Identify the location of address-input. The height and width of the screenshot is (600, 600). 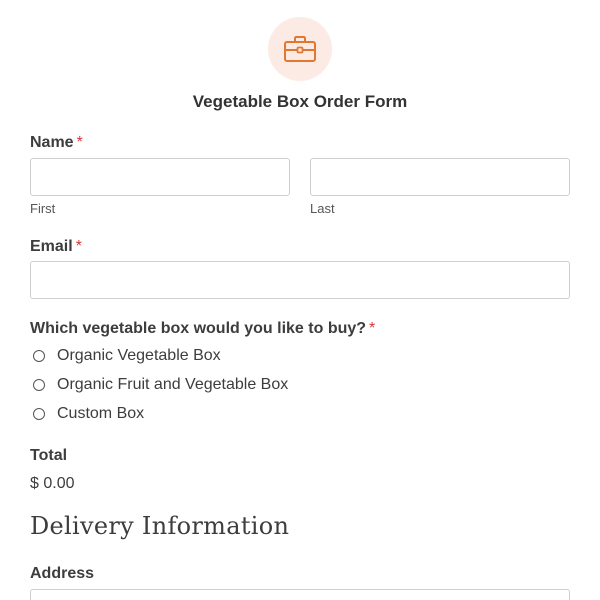
(300, 594).